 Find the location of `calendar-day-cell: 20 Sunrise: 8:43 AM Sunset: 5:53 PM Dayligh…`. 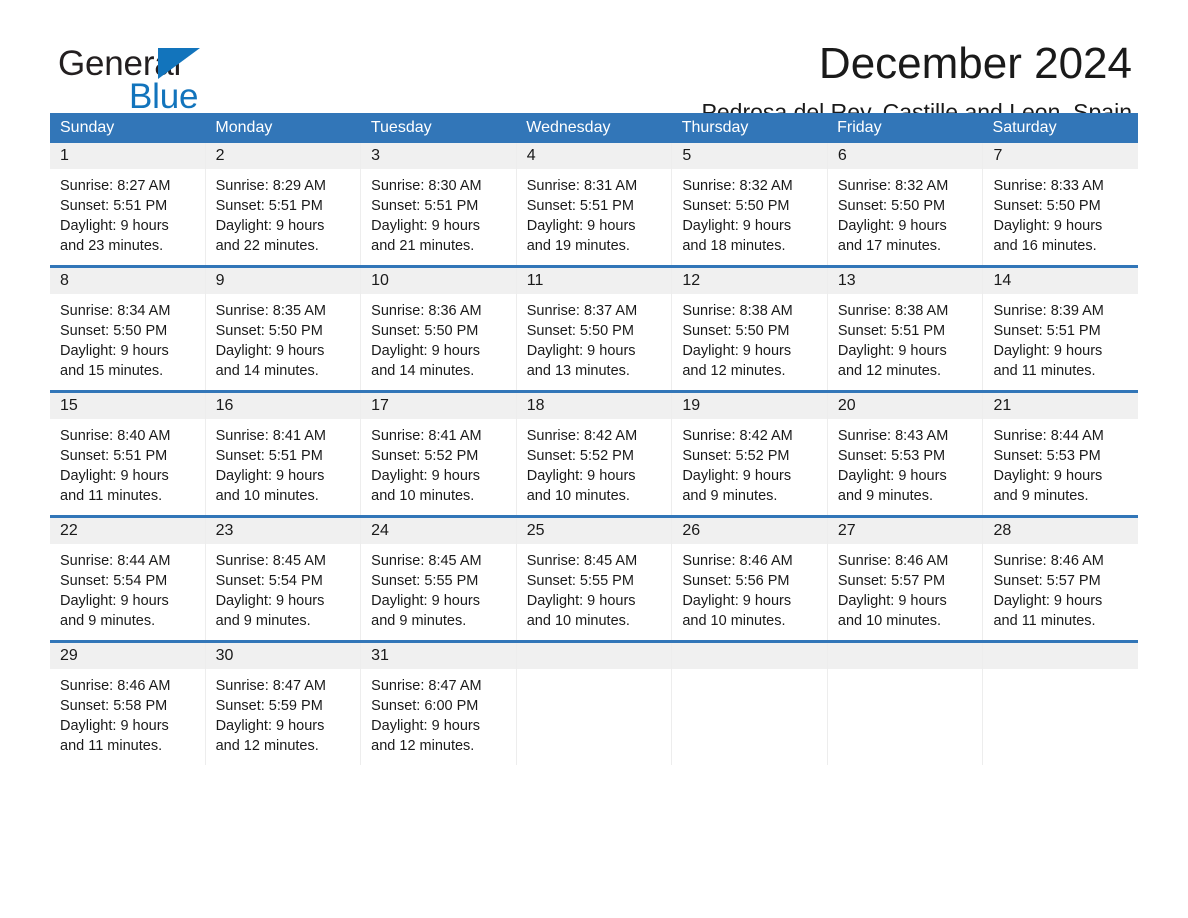

calendar-day-cell: 20 Sunrise: 8:43 AM Sunset: 5:53 PM Dayligh… is located at coordinates (905, 454).